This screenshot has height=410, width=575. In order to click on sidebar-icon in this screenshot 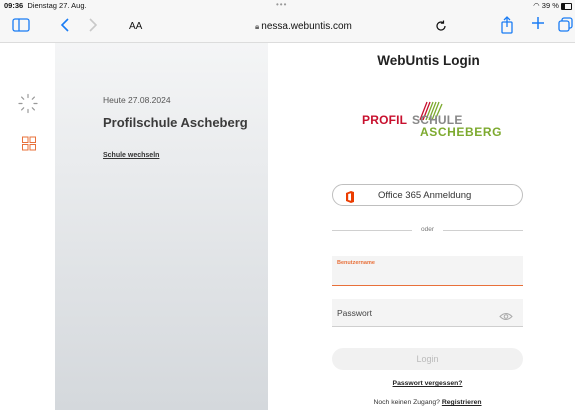, I will do `click(21, 27)`.